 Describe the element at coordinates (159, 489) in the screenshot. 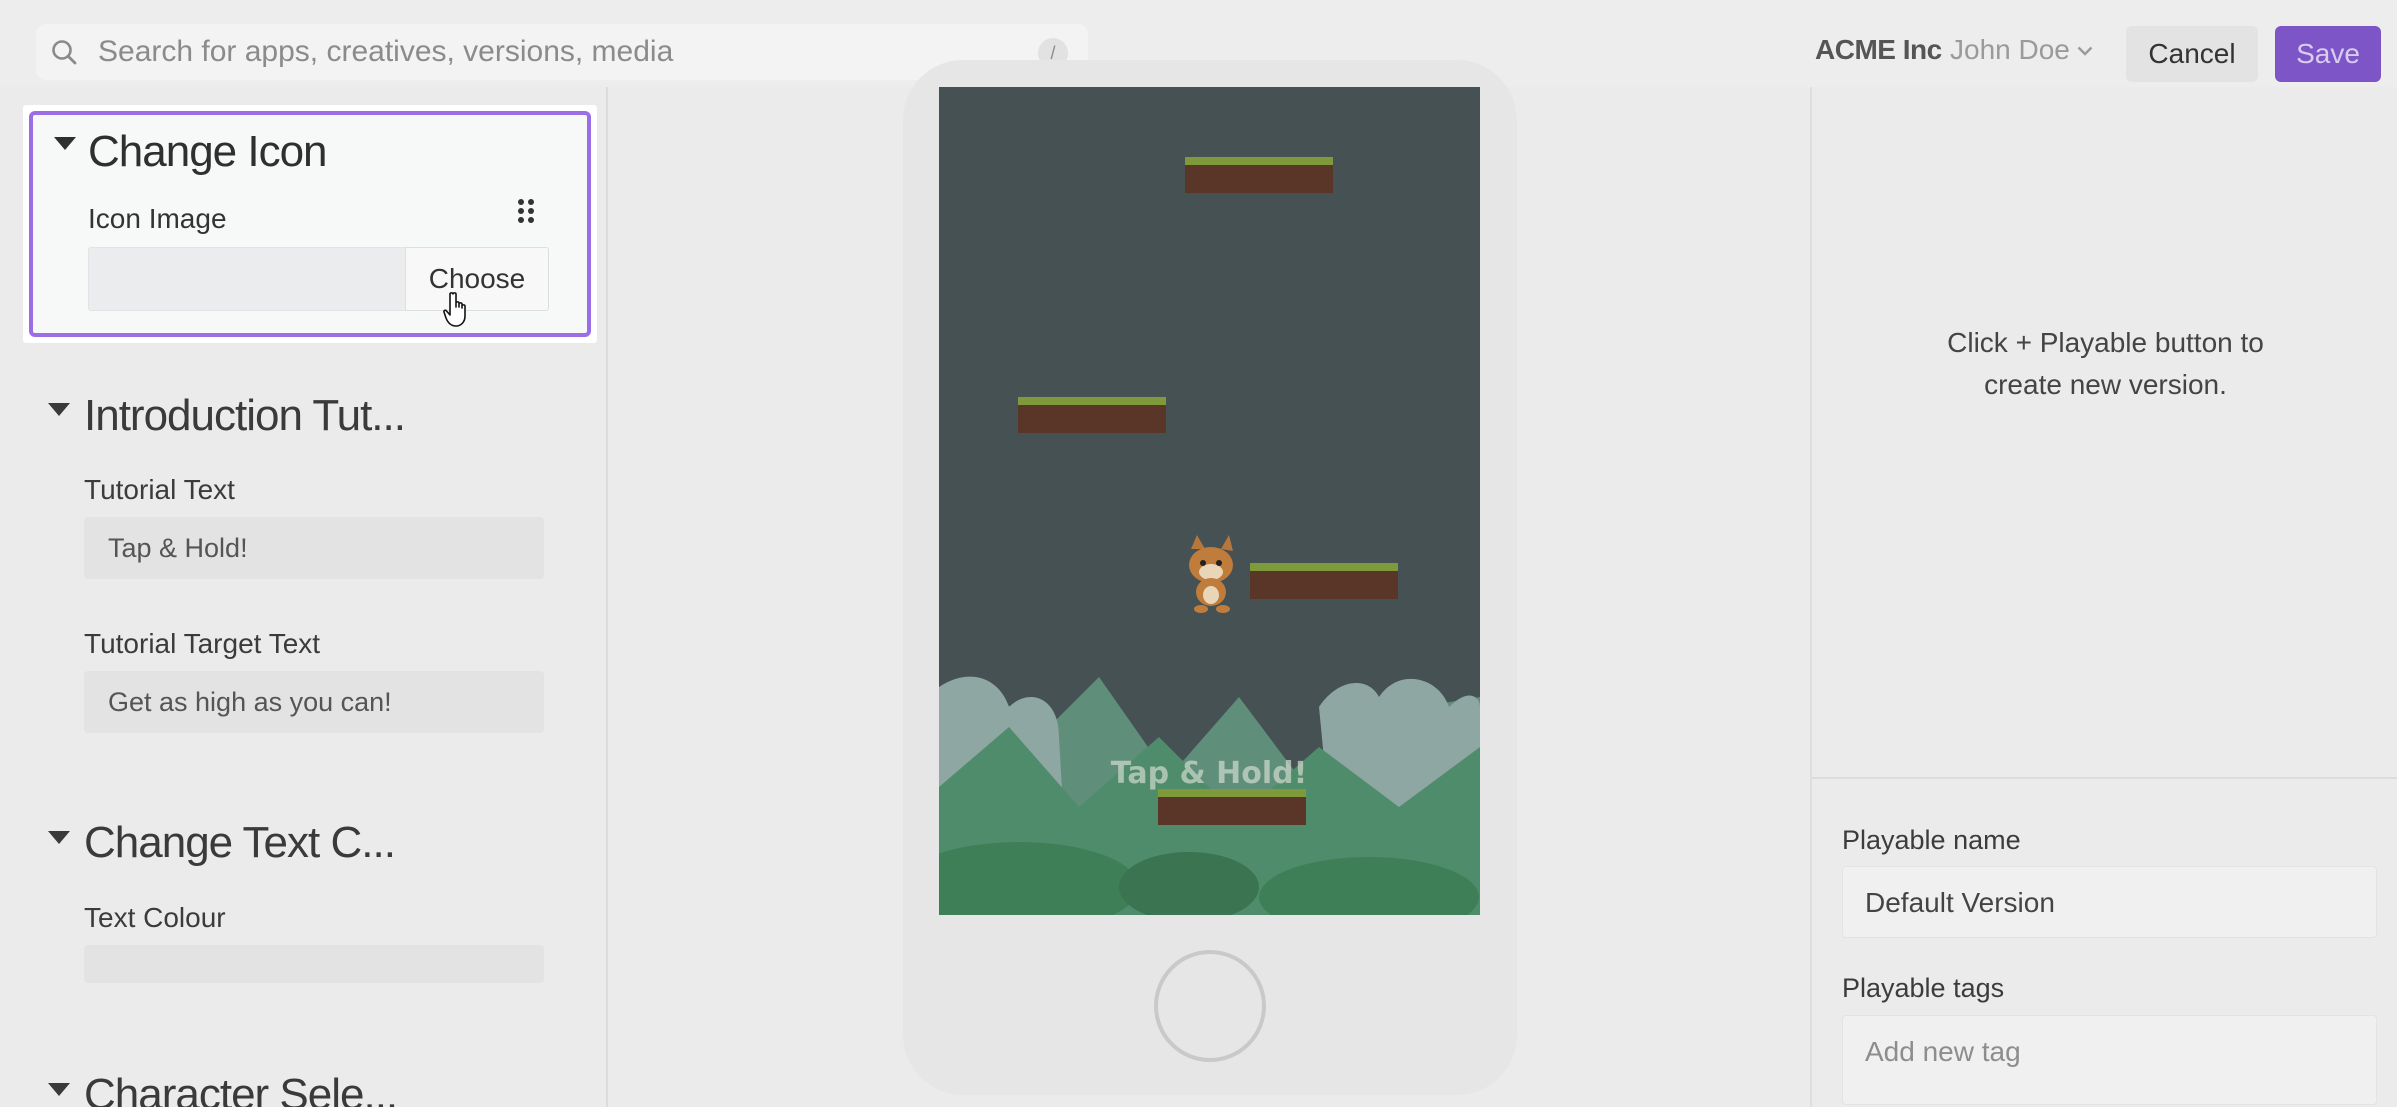

I see `tutorial-text-label: Tutorial Text` at that location.